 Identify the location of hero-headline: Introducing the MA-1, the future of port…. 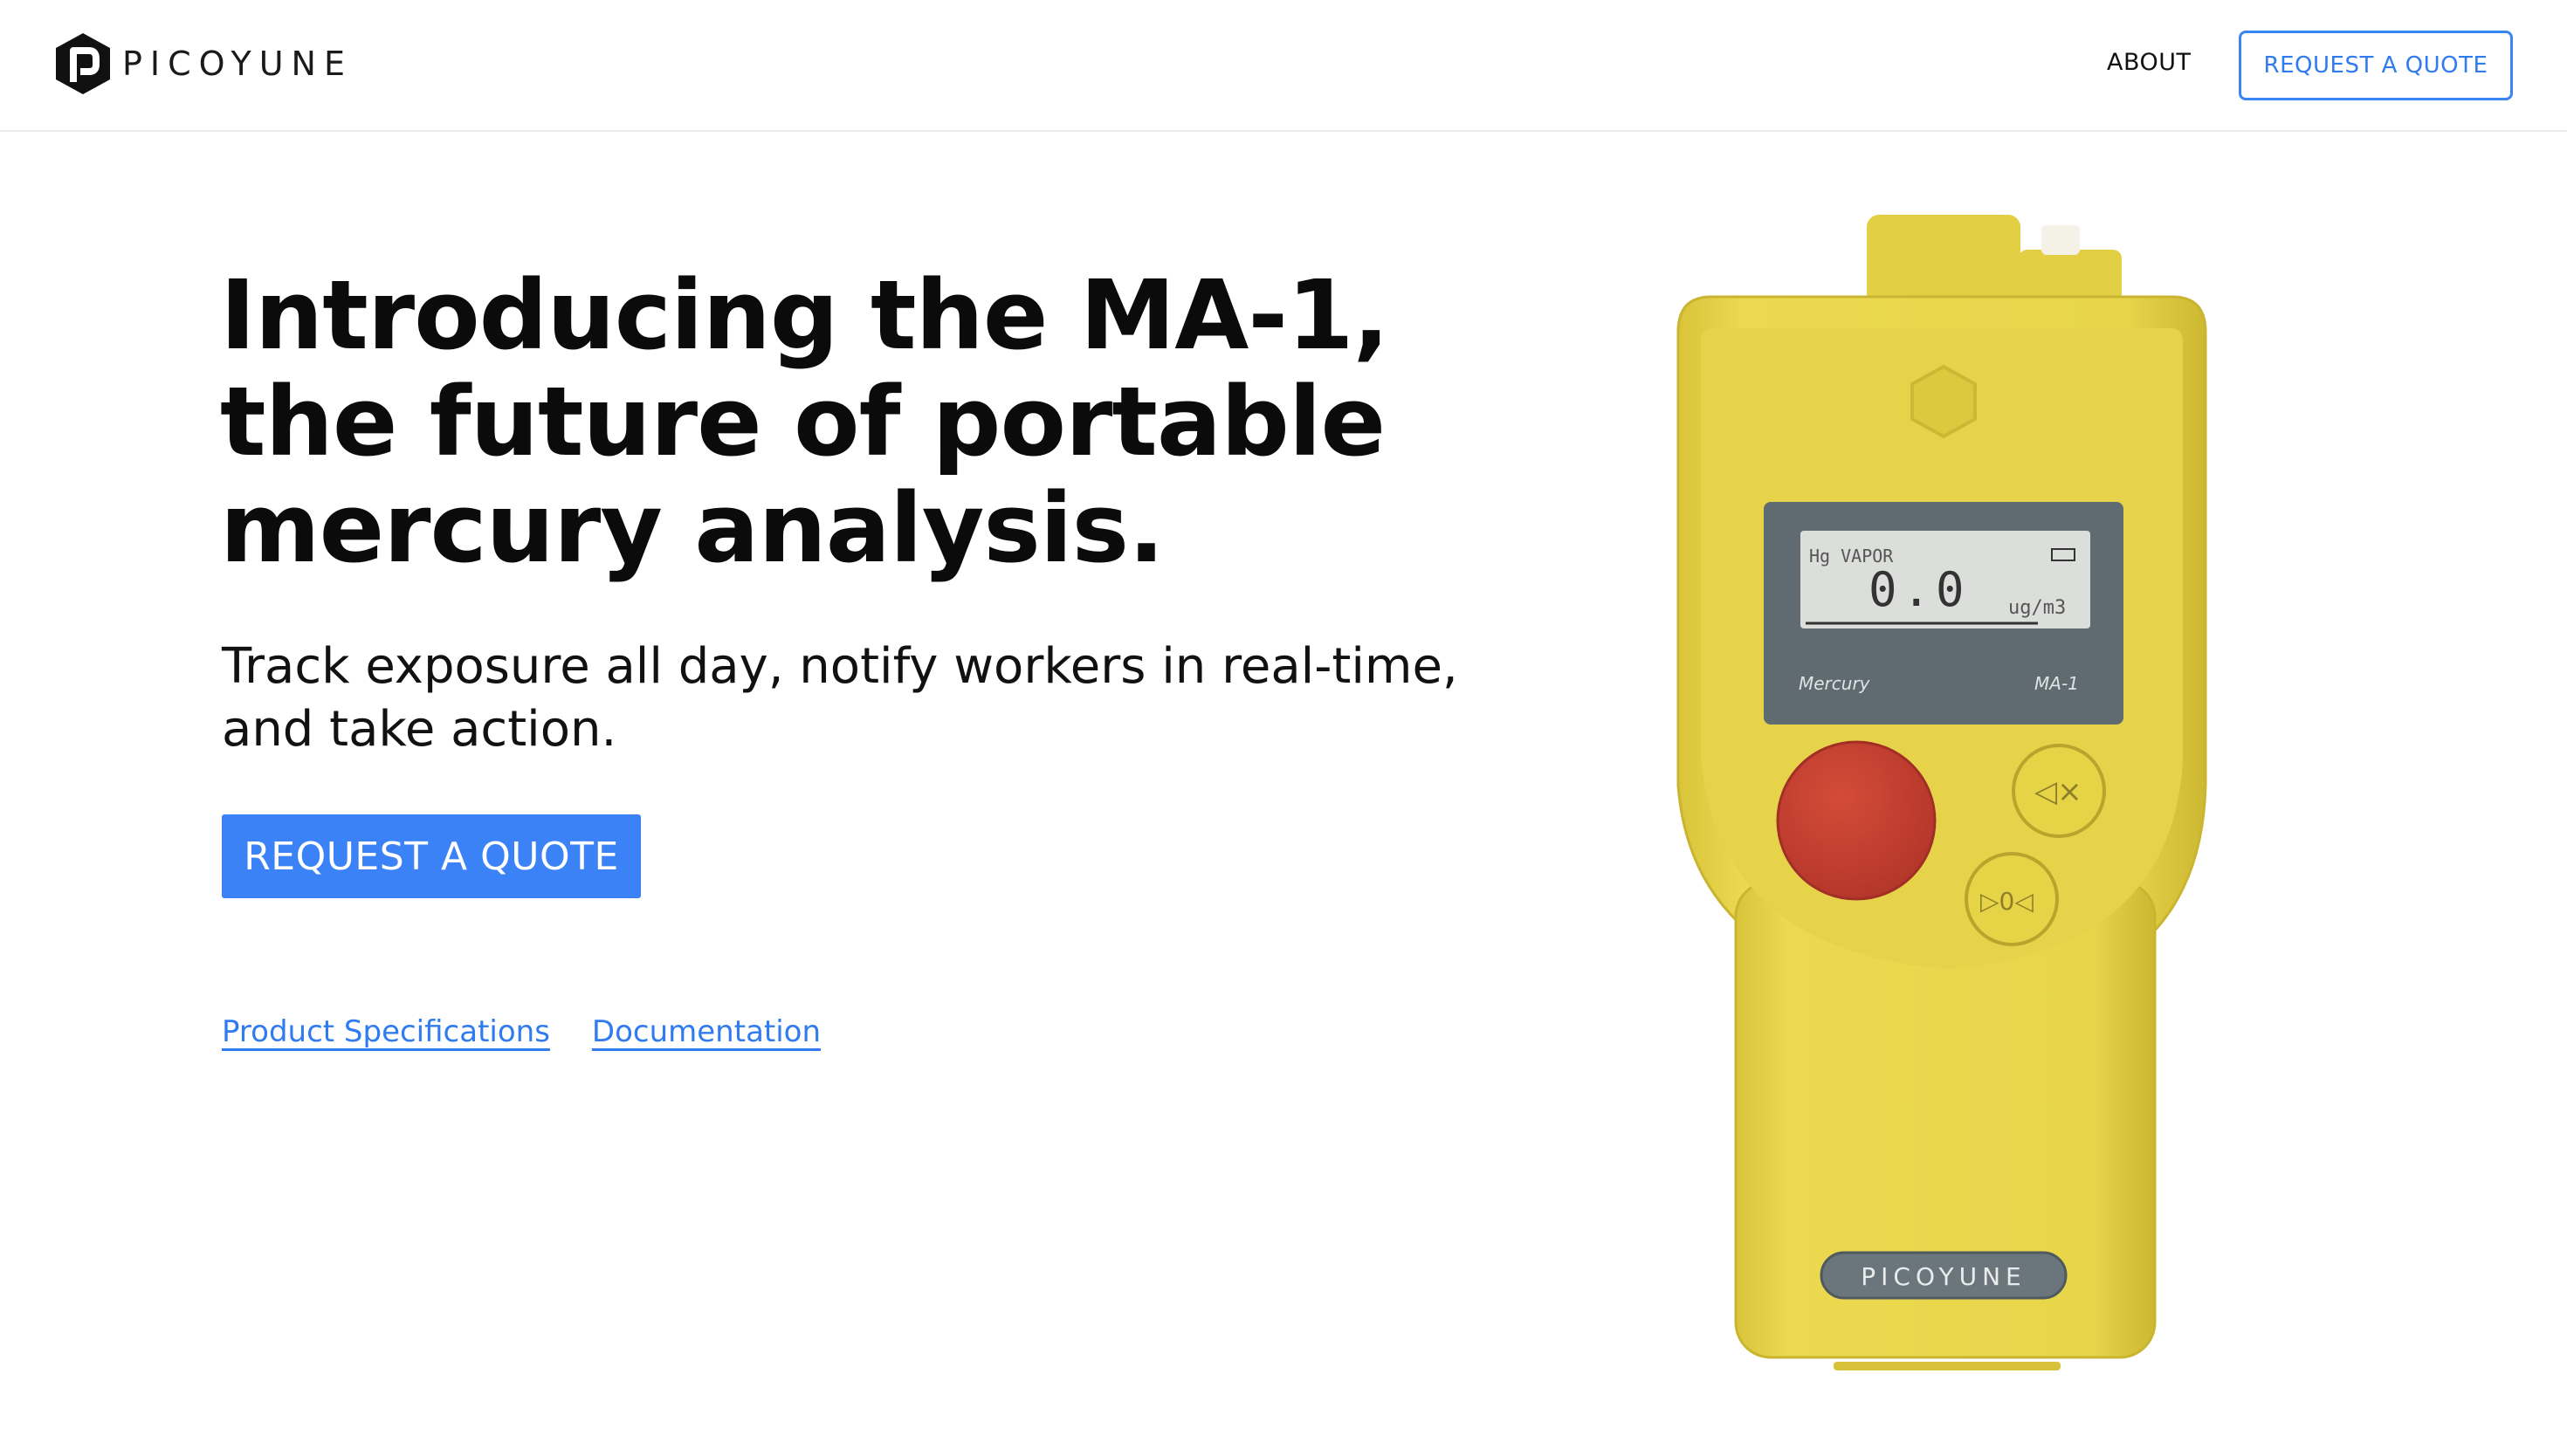
(831, 421).